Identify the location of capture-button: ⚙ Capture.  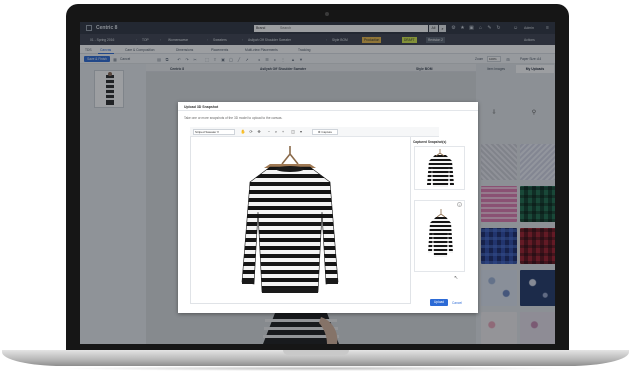
(325, 132).